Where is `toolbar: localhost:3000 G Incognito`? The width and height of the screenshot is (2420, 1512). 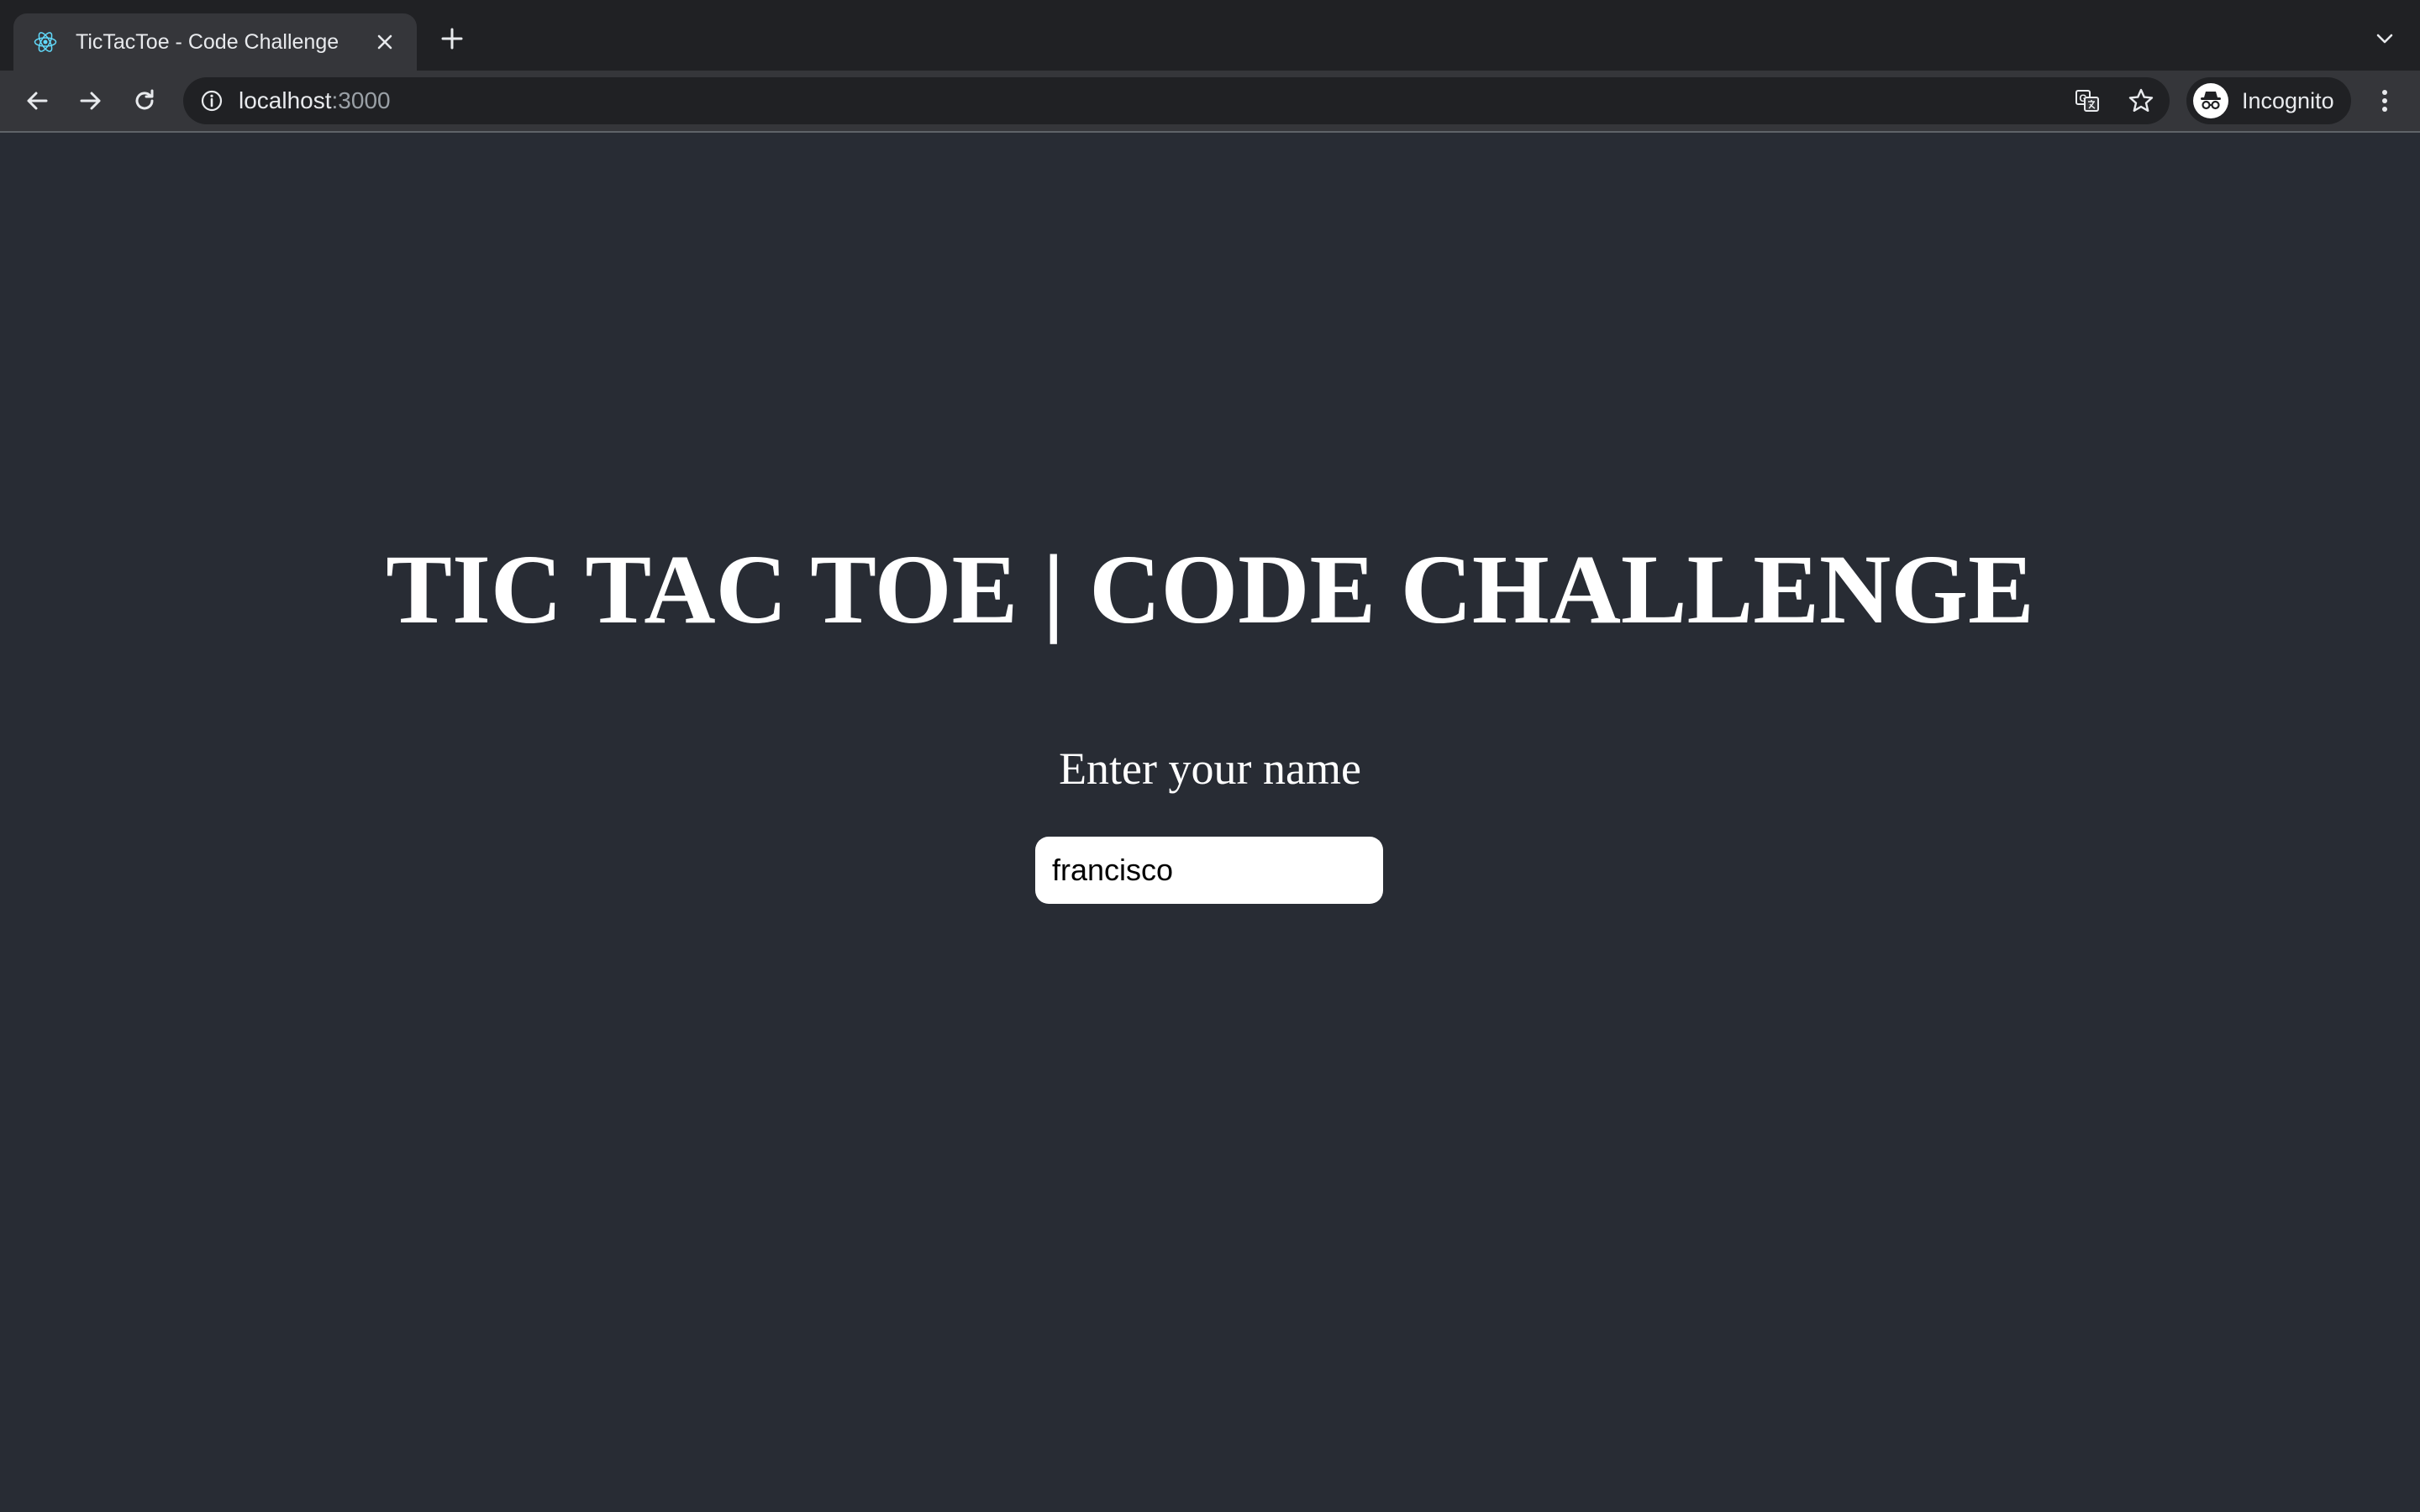
toolbar: localhost:3000 G Incognito is located at coordinates (1210, 101).